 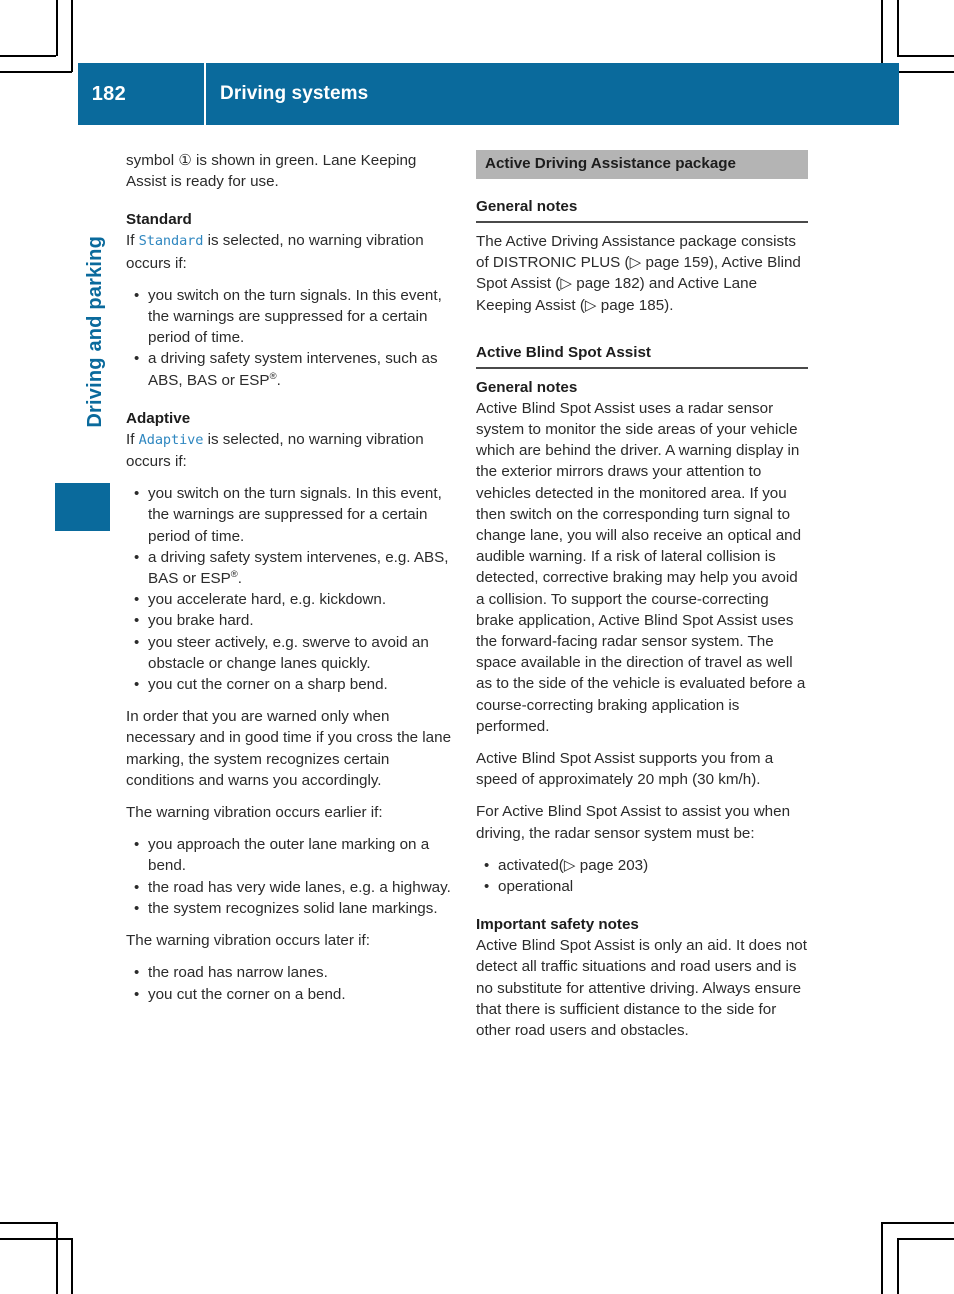 What do you see at coordinates (603, 865) in the screenshot?
I see `page-reference-203: ▷ page 203` at bounding box center [603, 865].